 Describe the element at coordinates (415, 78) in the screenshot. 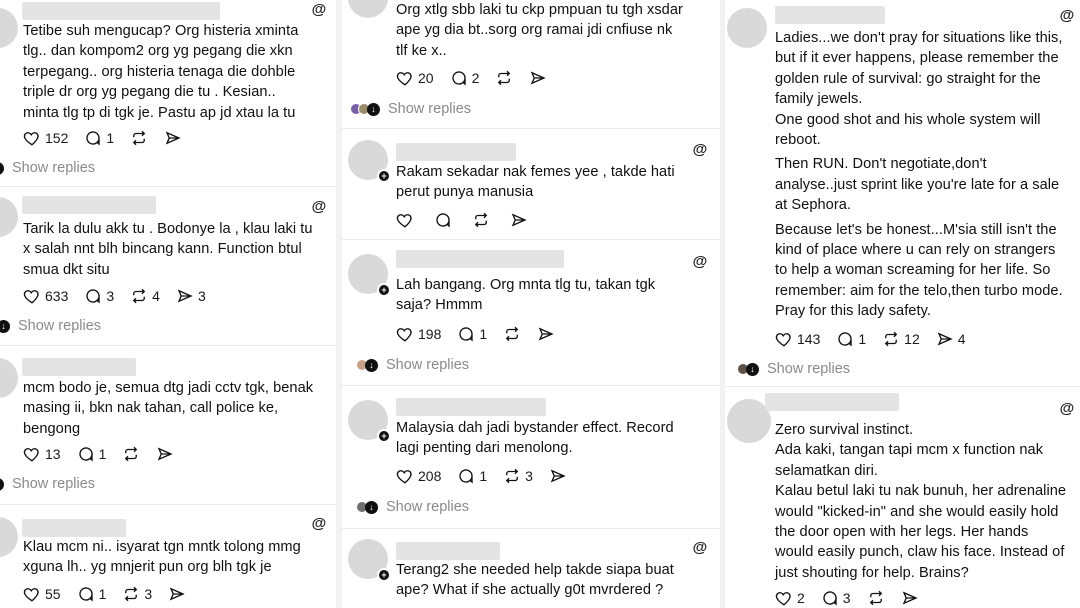

I see `like-button: 20` at that location.